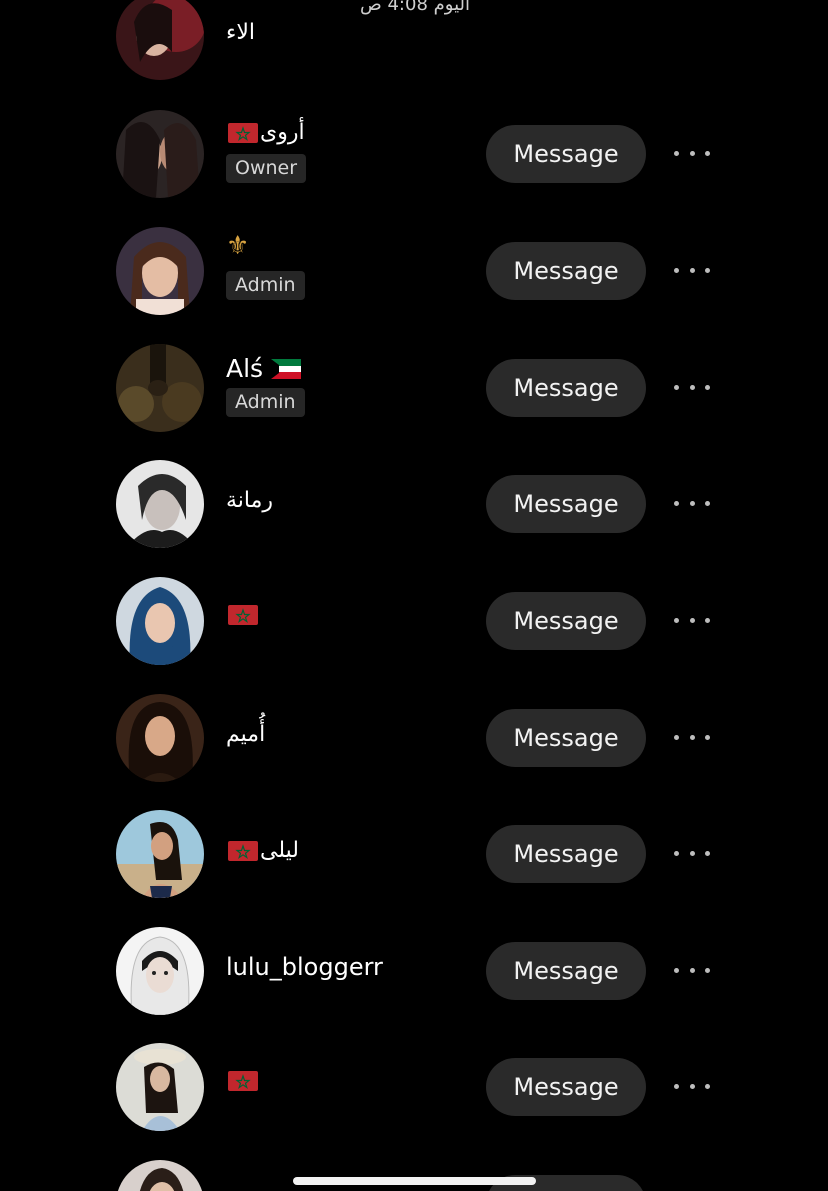 The image size is (828, 1191). What do you see at coordinates (414, 508) in the screenshot?
I see `list-item: رمانة Message` at bounding box center [414, 508].